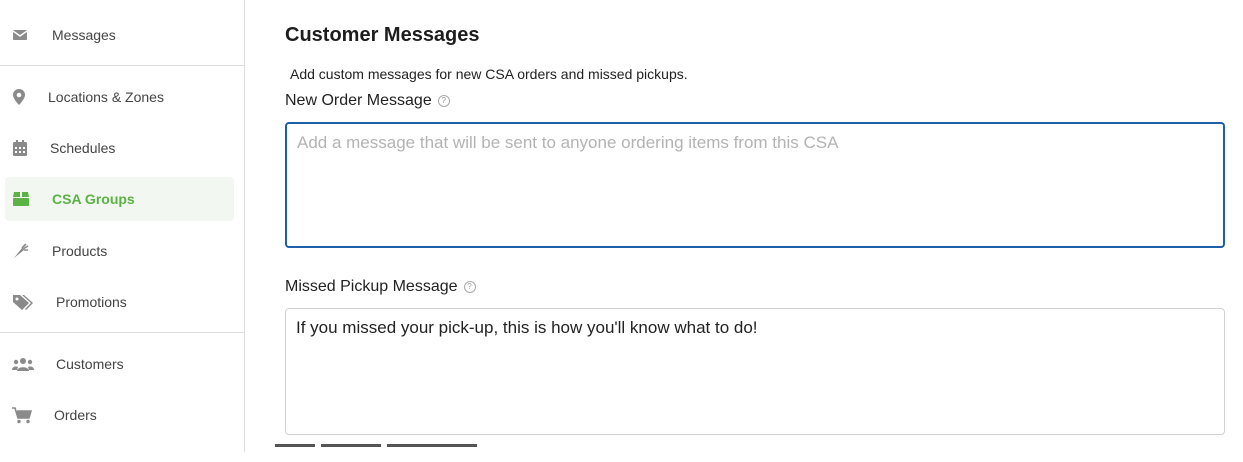 This screenshot has height=462, width=1243. I want to click on calendar-icon, so click(20, 148).